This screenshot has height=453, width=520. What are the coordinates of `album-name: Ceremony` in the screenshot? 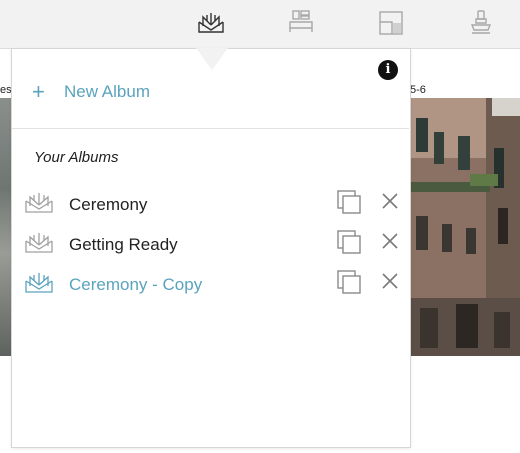 It's located at (108, 204).